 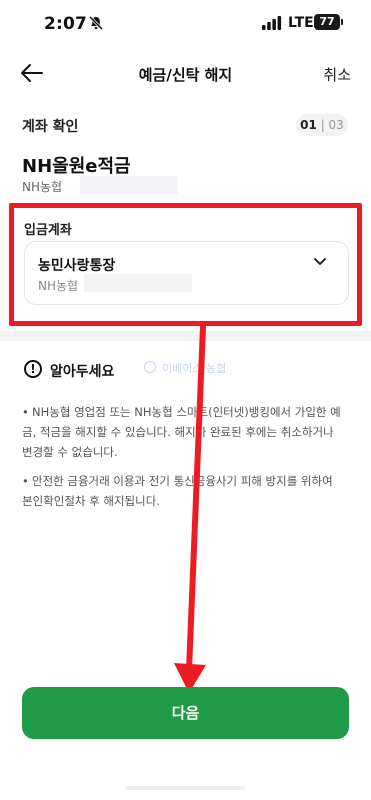 What do you see at coordinates (337, 74) in the screenshot?
I see `cancel-button: 취소` at bounding box center [337, 74].